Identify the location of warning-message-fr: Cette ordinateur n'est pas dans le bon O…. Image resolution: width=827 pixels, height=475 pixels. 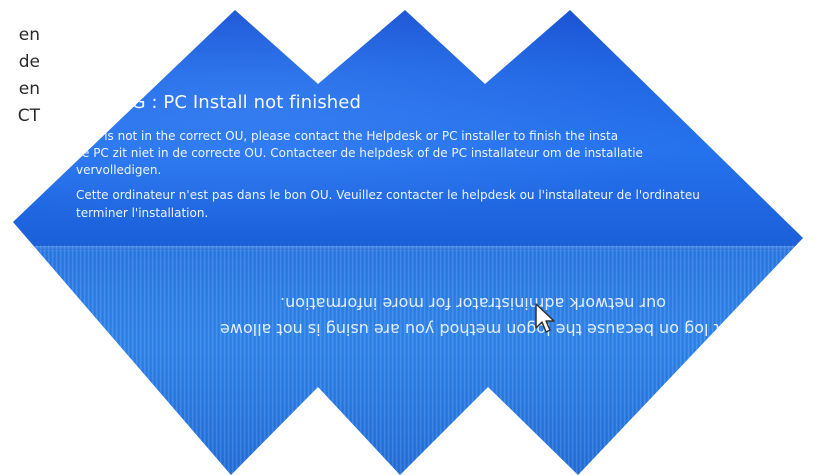
(388, 195).